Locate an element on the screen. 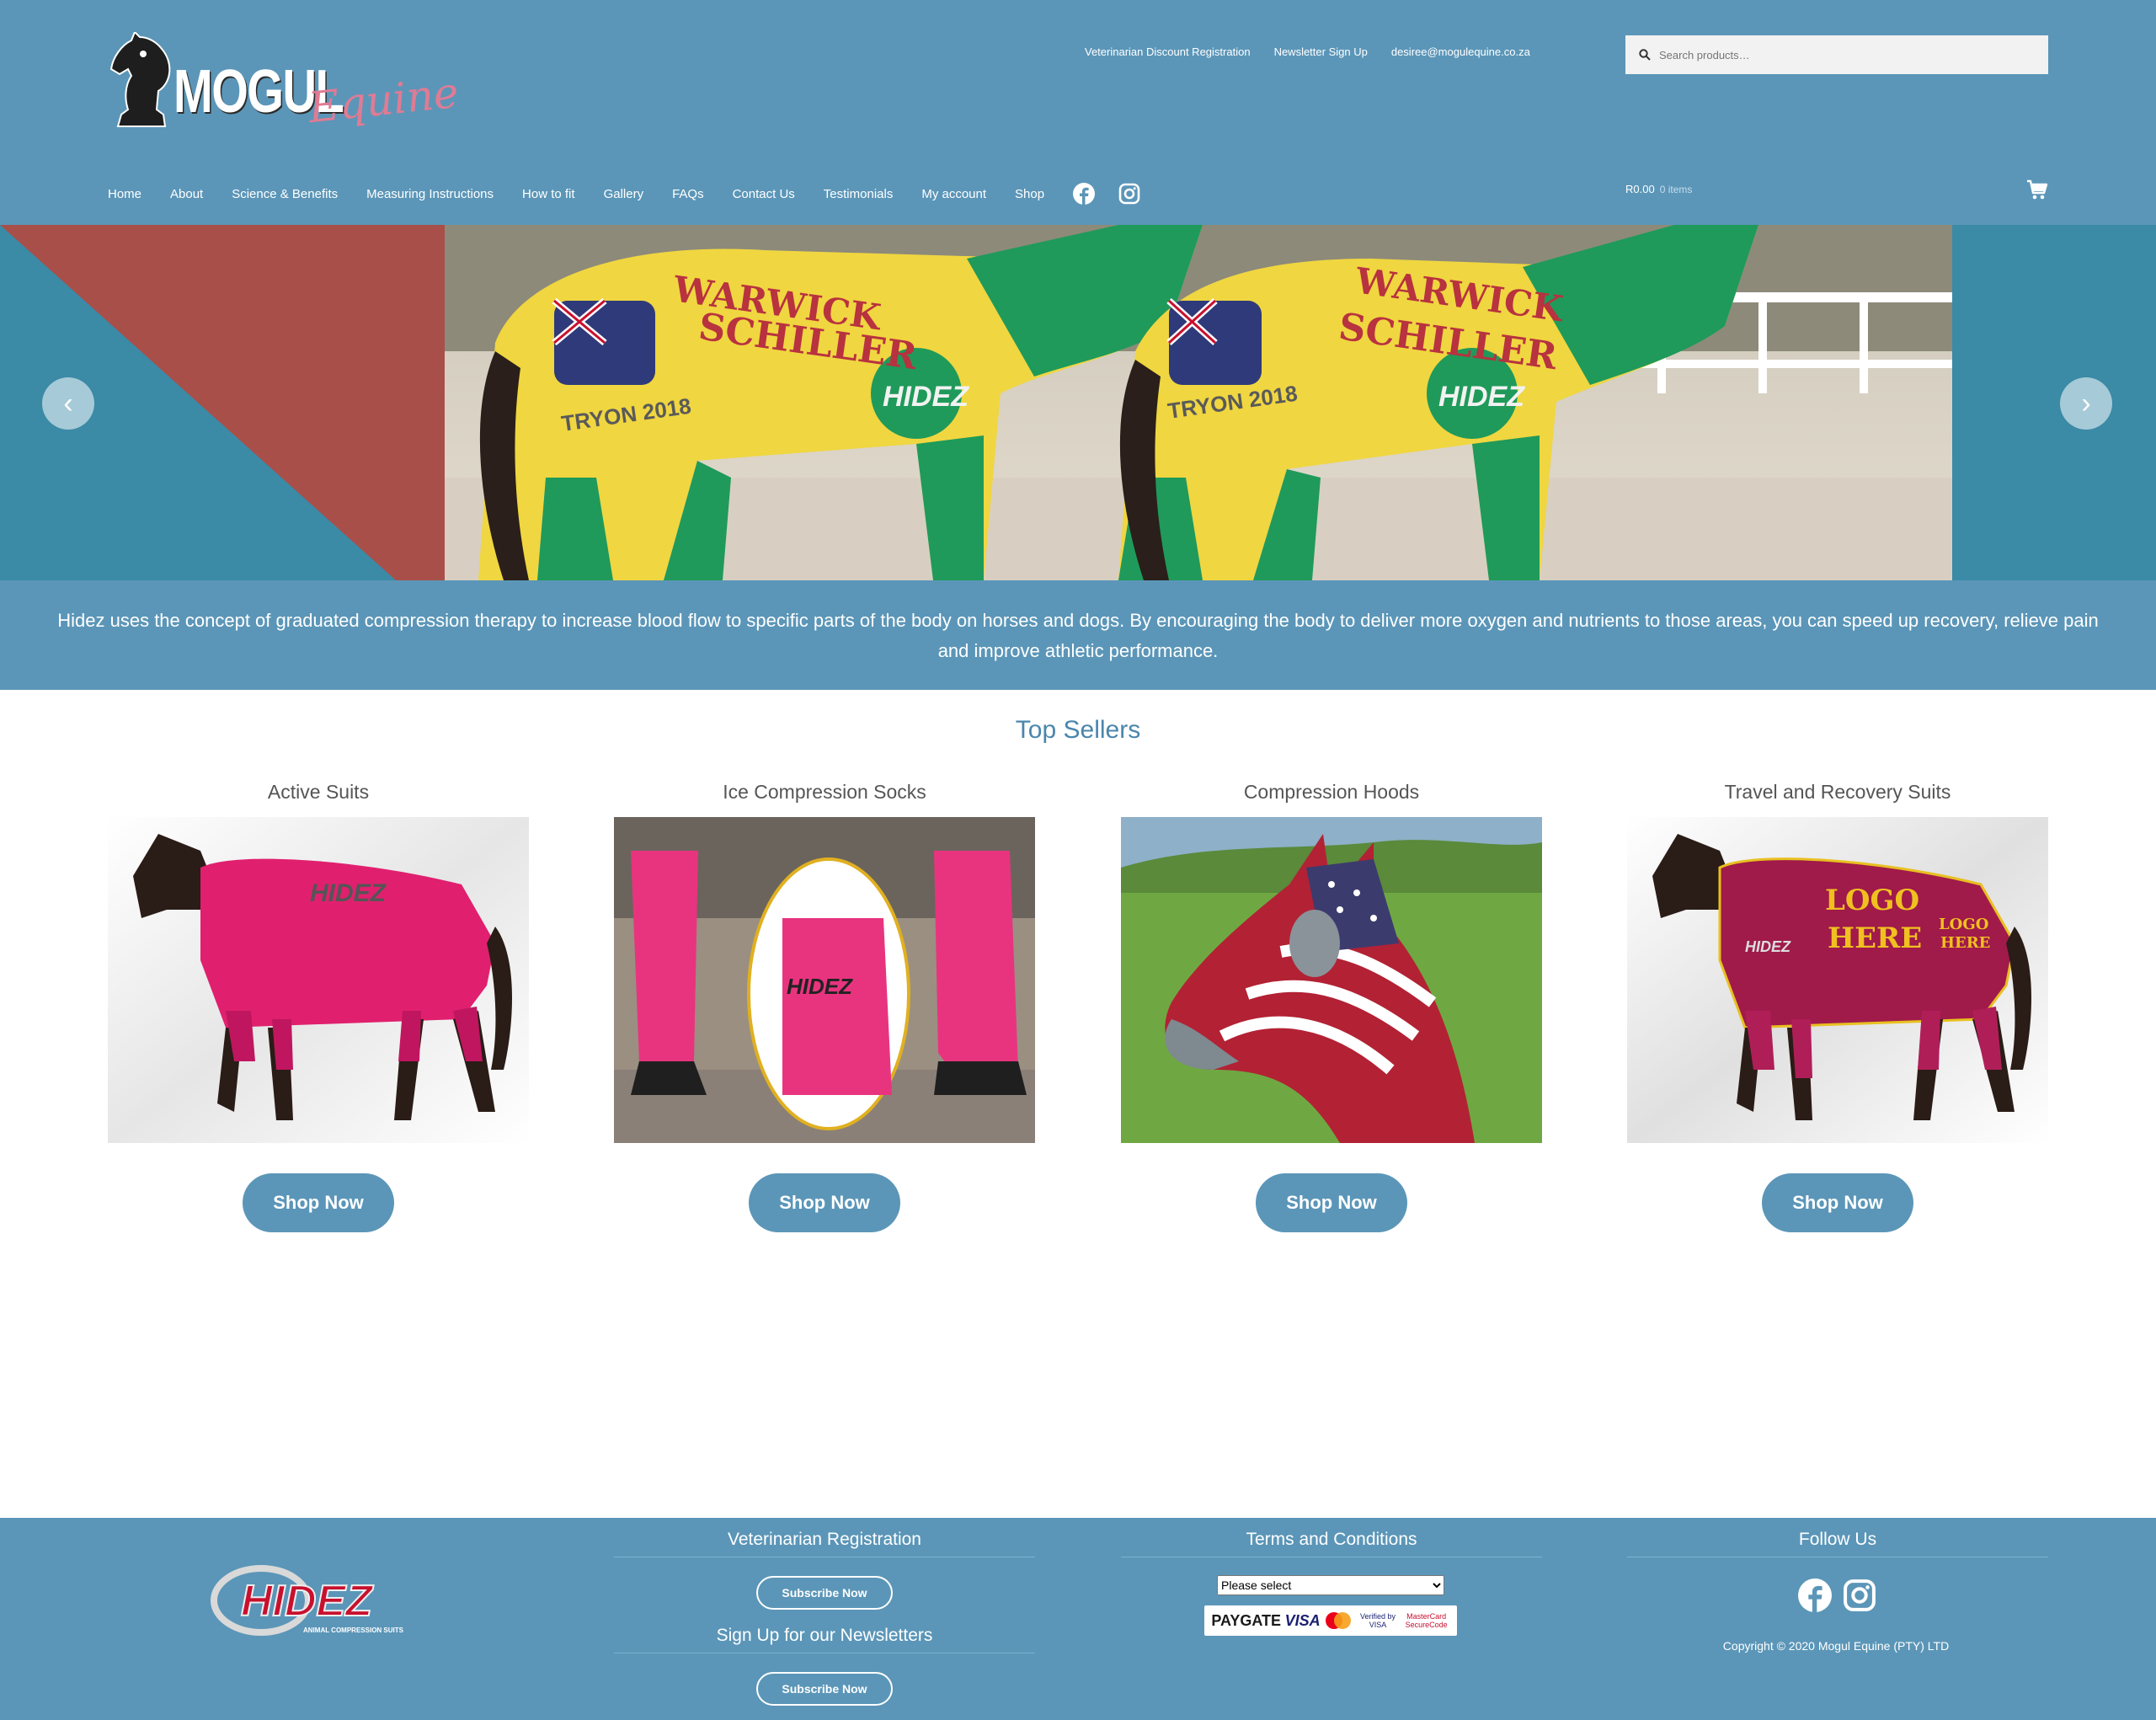 The width and height of the screenshot is (2156, 1720). product-name: Compression Hoods is located at coordinates (1331, 796).